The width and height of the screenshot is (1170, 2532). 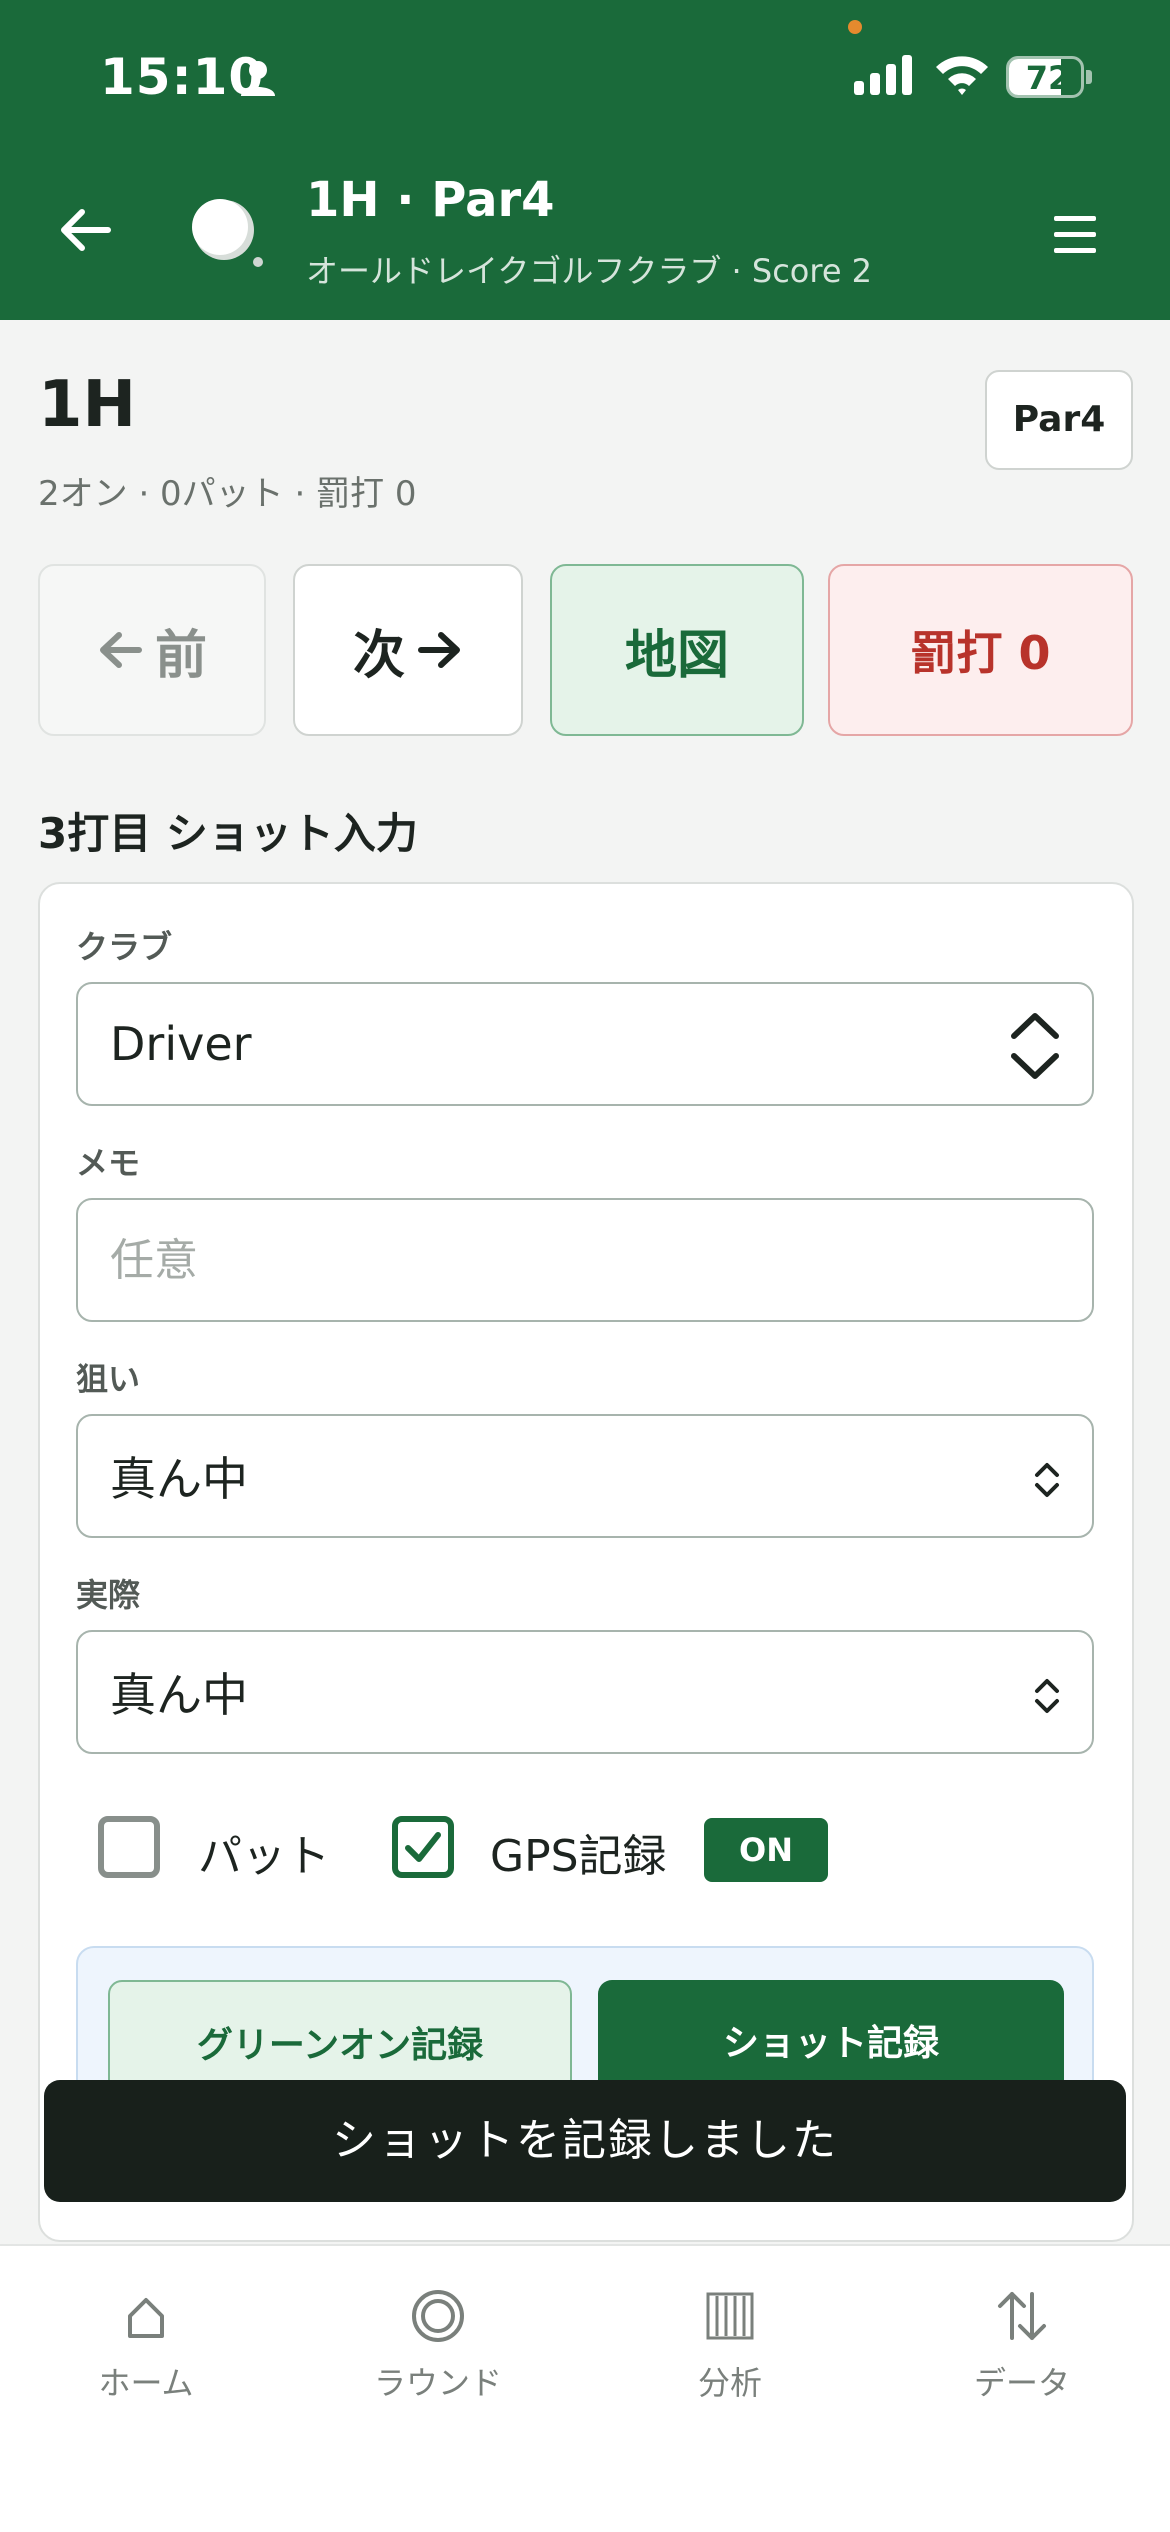 What do you see at coordinates (146, 2318) in the screenshot?
I see `home-icon` at bounding box center [146, 2318].